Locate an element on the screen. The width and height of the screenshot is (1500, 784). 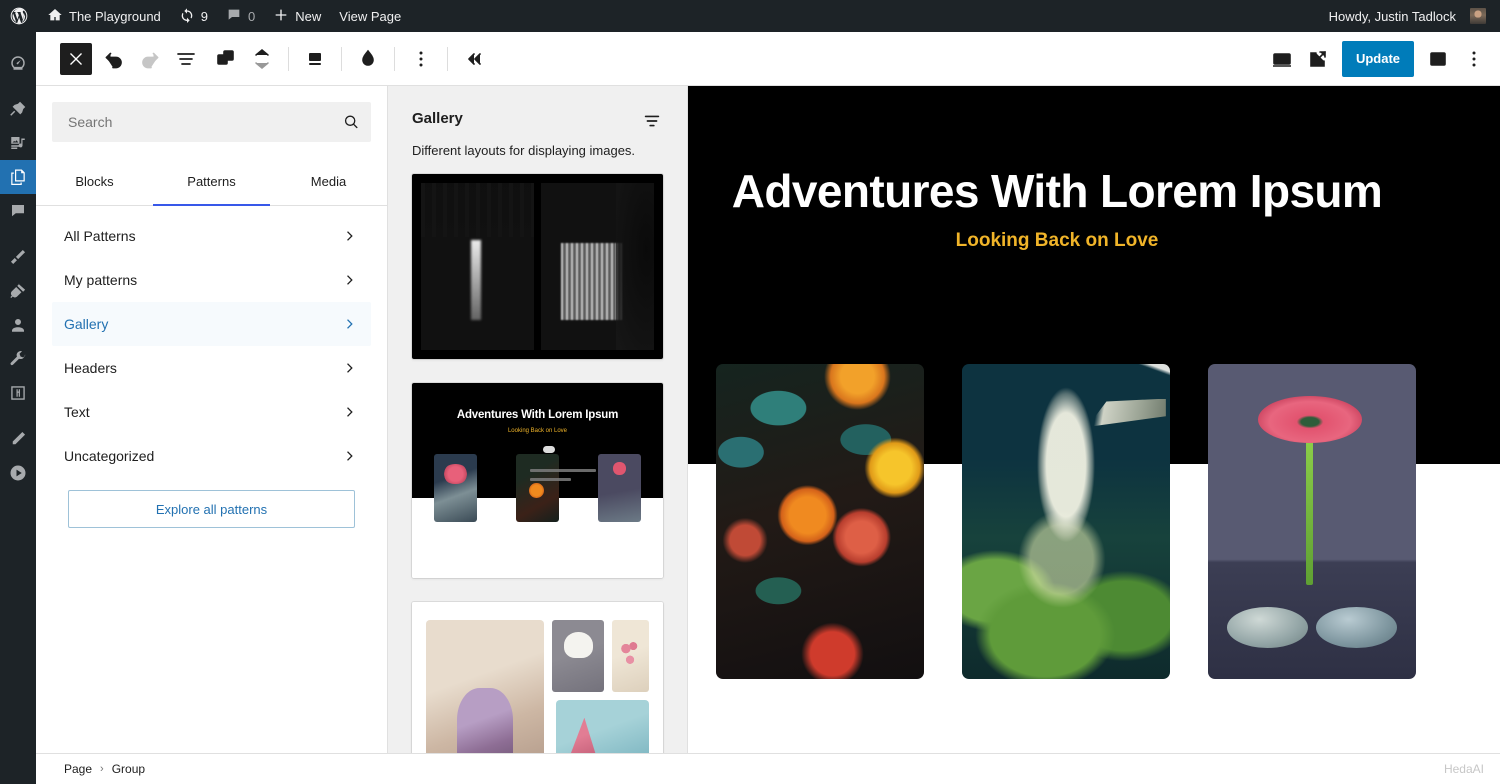
color-button is located at coordinates (368, 59).